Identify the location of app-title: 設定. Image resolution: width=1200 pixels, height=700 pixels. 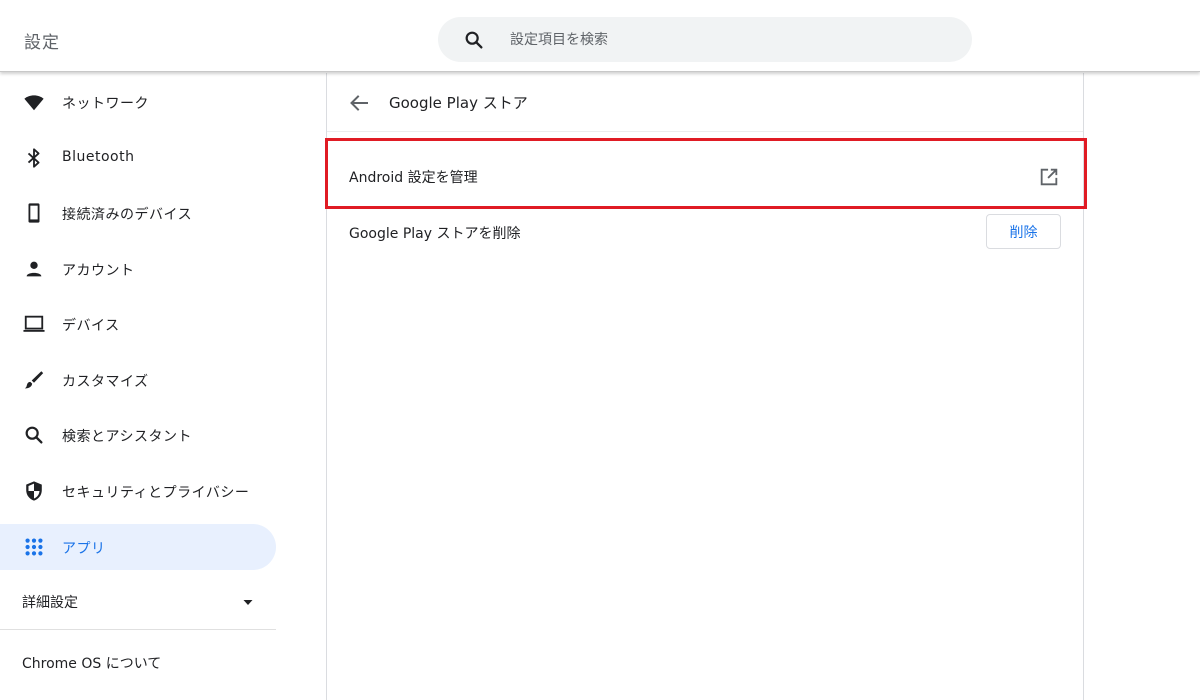
(42, 43).